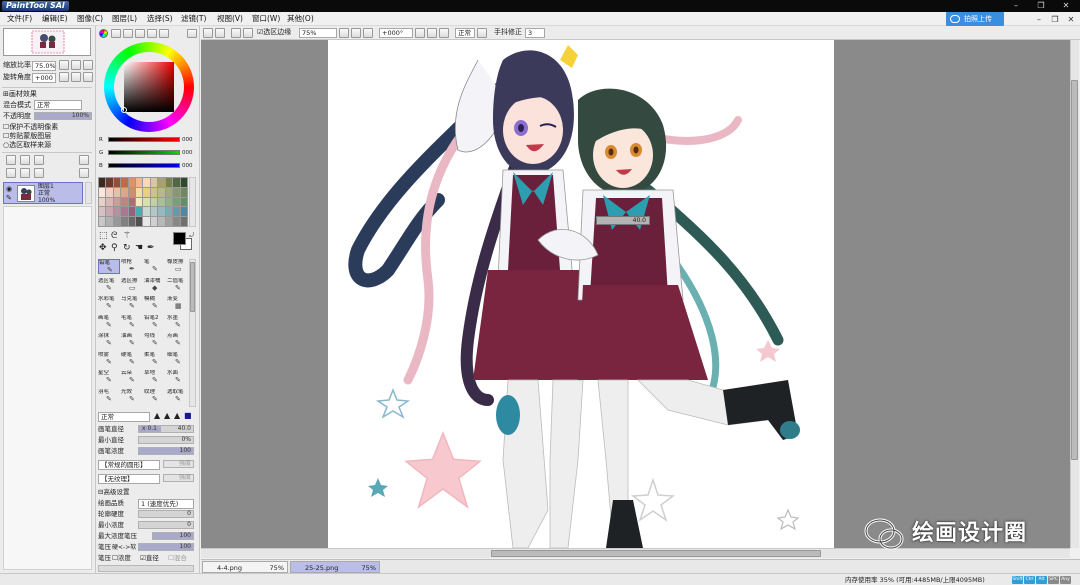 The image size is (1080, 585). I want to click on brush-tool: 纹理 ✎, so click(155, 396).